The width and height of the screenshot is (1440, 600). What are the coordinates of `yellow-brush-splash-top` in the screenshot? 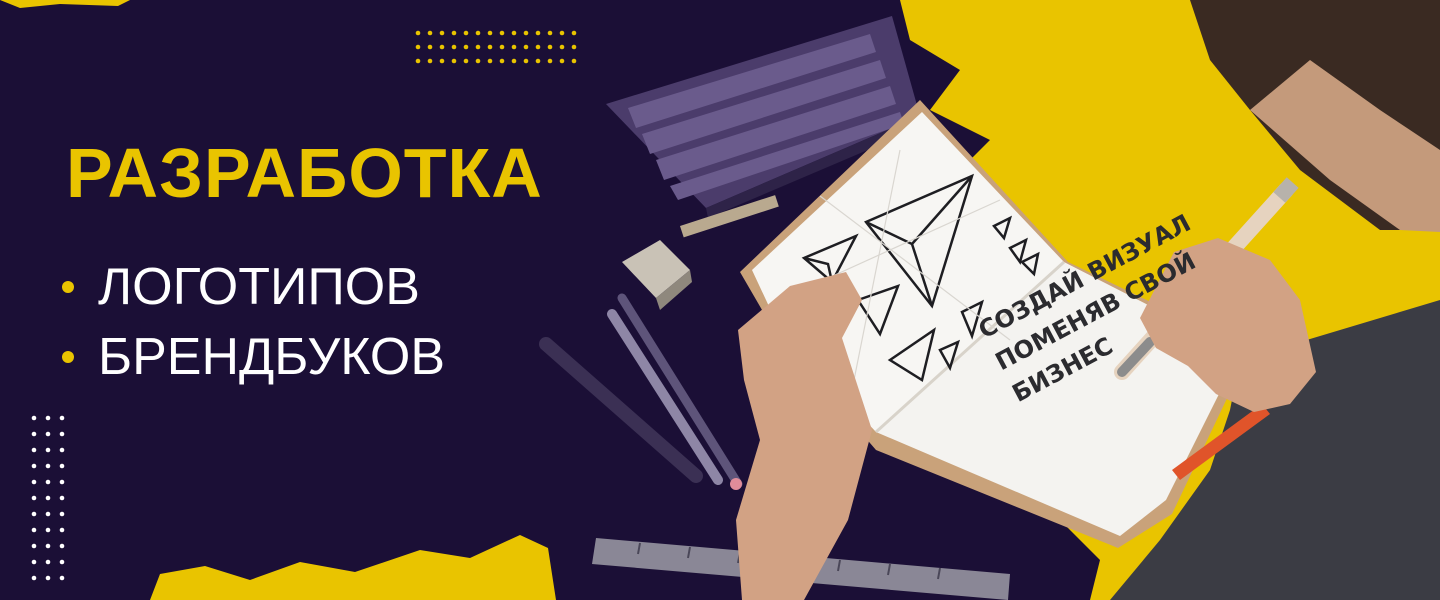 It's located at (65, 4).